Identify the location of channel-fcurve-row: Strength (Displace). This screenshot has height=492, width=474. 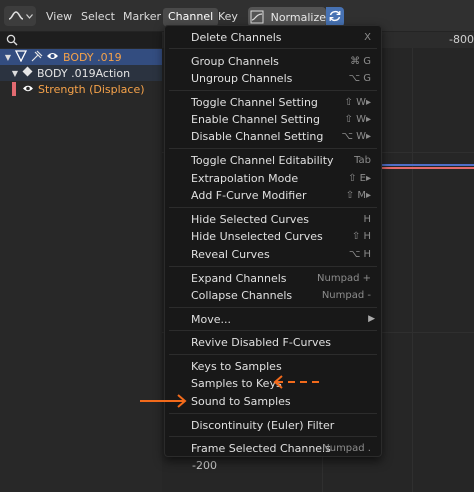
(81, 89).